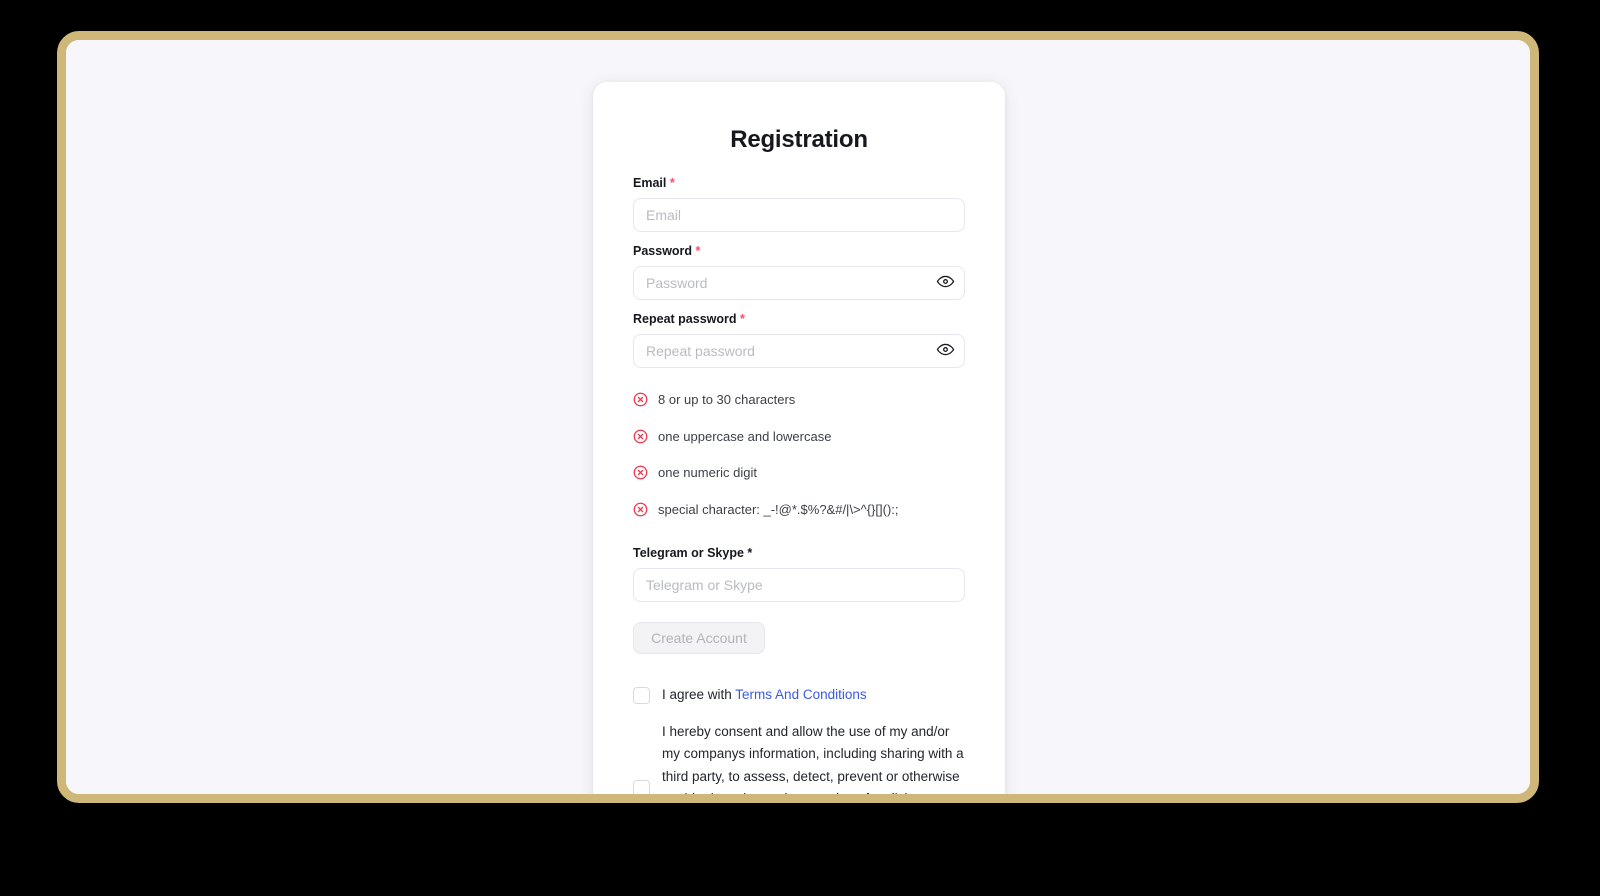  Describe the element at coordinates (750, 553) in the screenshot. I see `contact-required-asterisk: *` at that location.